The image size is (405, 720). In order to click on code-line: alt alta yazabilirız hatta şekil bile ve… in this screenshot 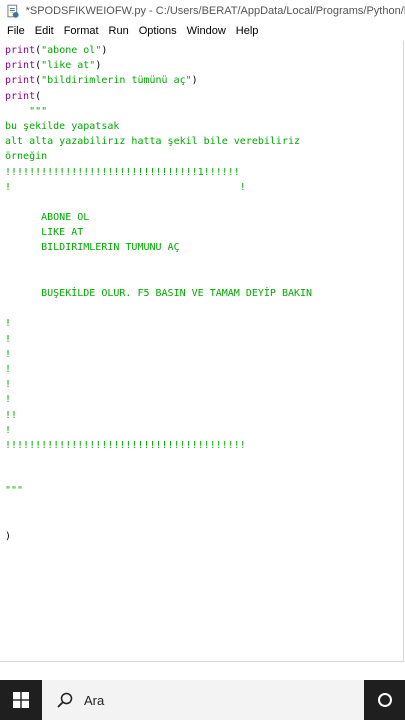, I will do `click(204, 141)`.